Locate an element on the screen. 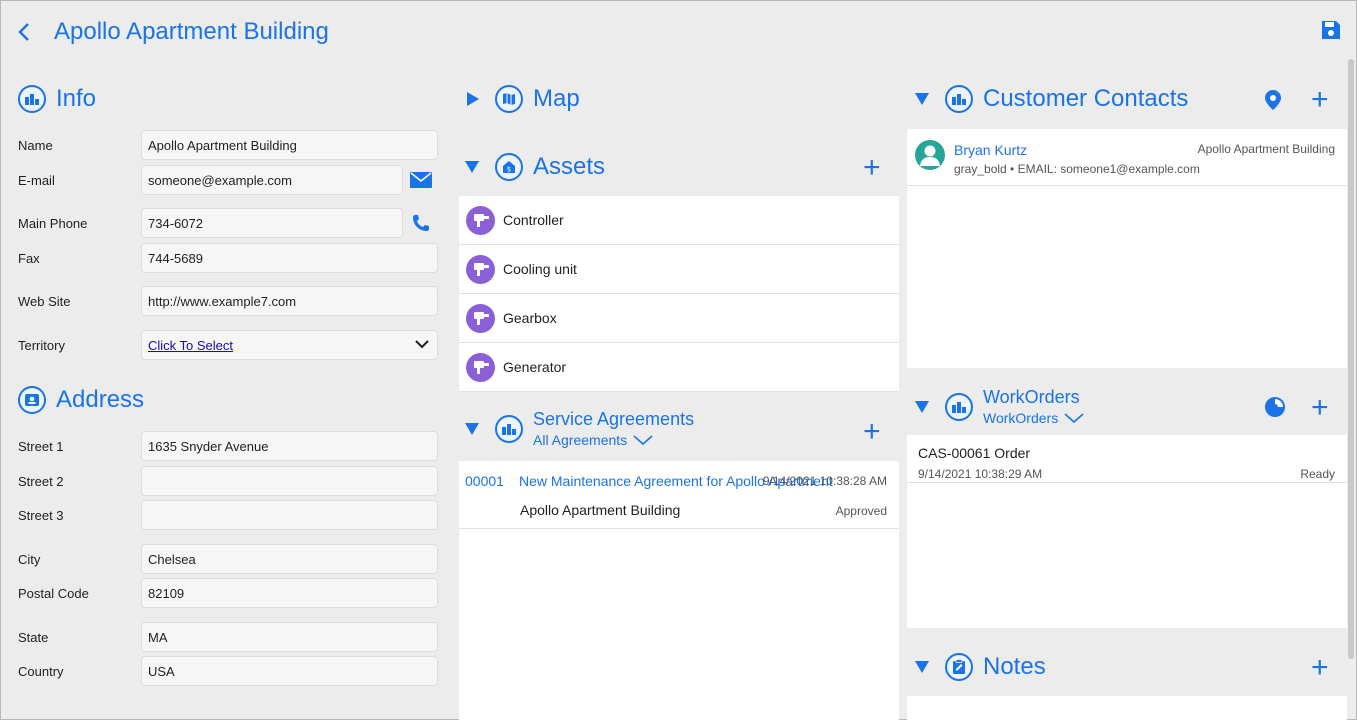  asset-name: Gearbox is located at coordinates (530, 318).